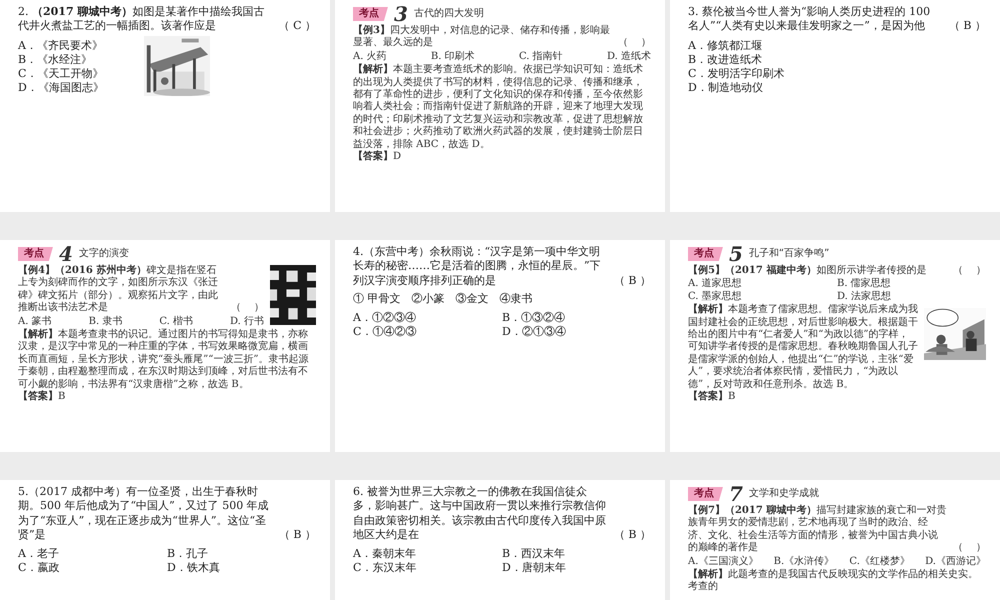  Describe the element at coordinates (576, 568) in the screenshot. I see `answer-option: D．唐朝末年` at that location.